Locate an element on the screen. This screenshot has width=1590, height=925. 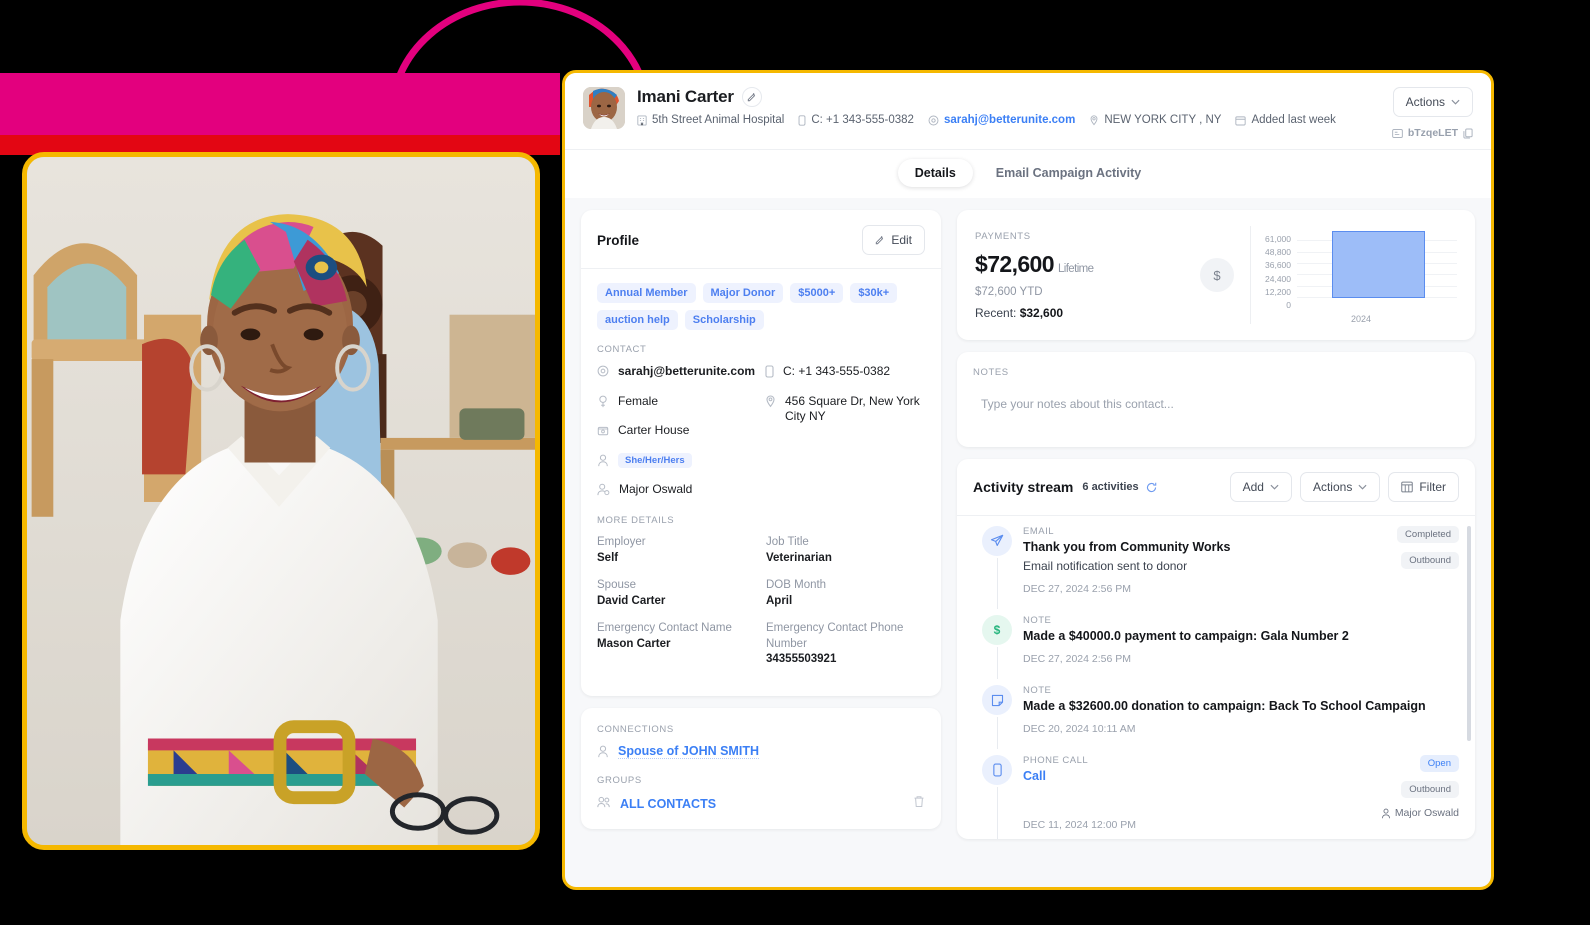
connections-label: CONNECTIONS is located at coordinates (635, 729).